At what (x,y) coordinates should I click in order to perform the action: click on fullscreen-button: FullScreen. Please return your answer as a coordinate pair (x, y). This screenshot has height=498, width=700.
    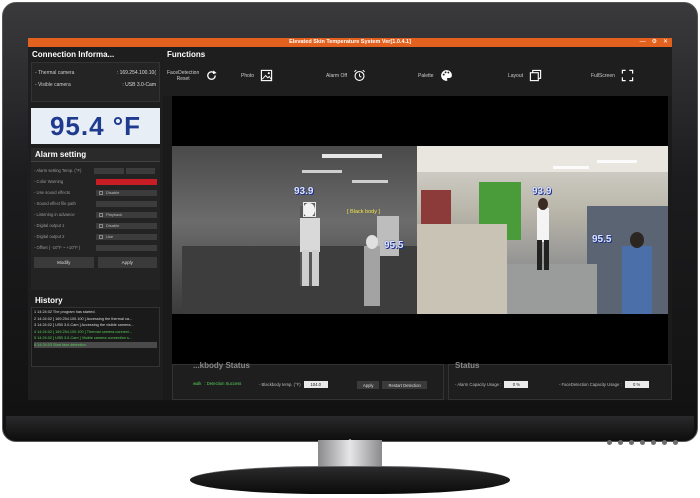
    Looking at the image, I should click on (612, 75).